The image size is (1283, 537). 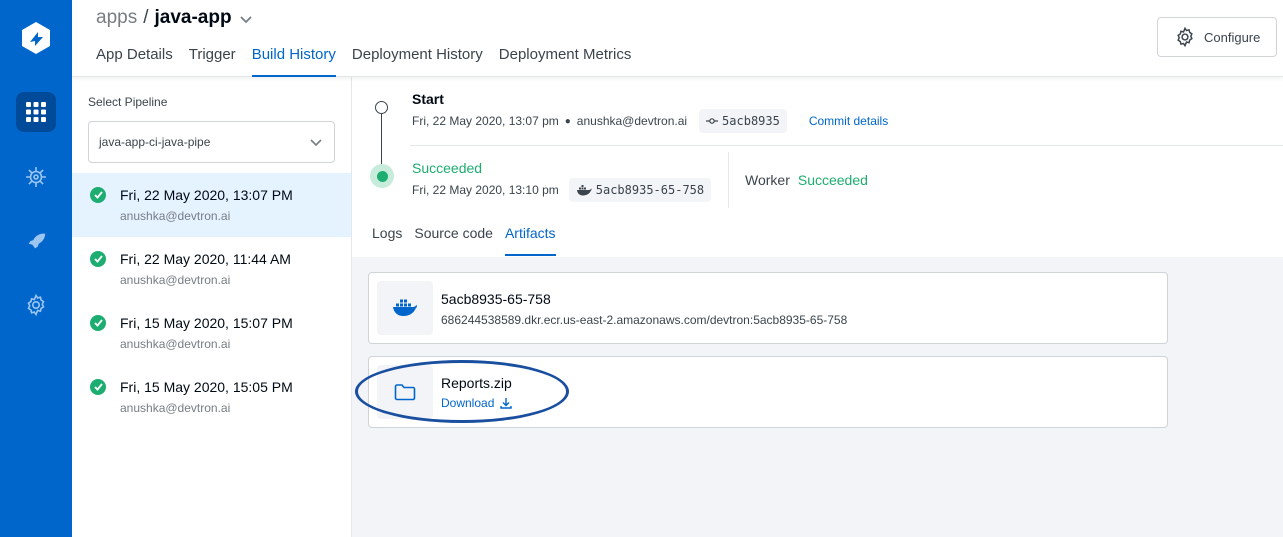 I want to click on gear-icon, so click(x=1185, y=37).